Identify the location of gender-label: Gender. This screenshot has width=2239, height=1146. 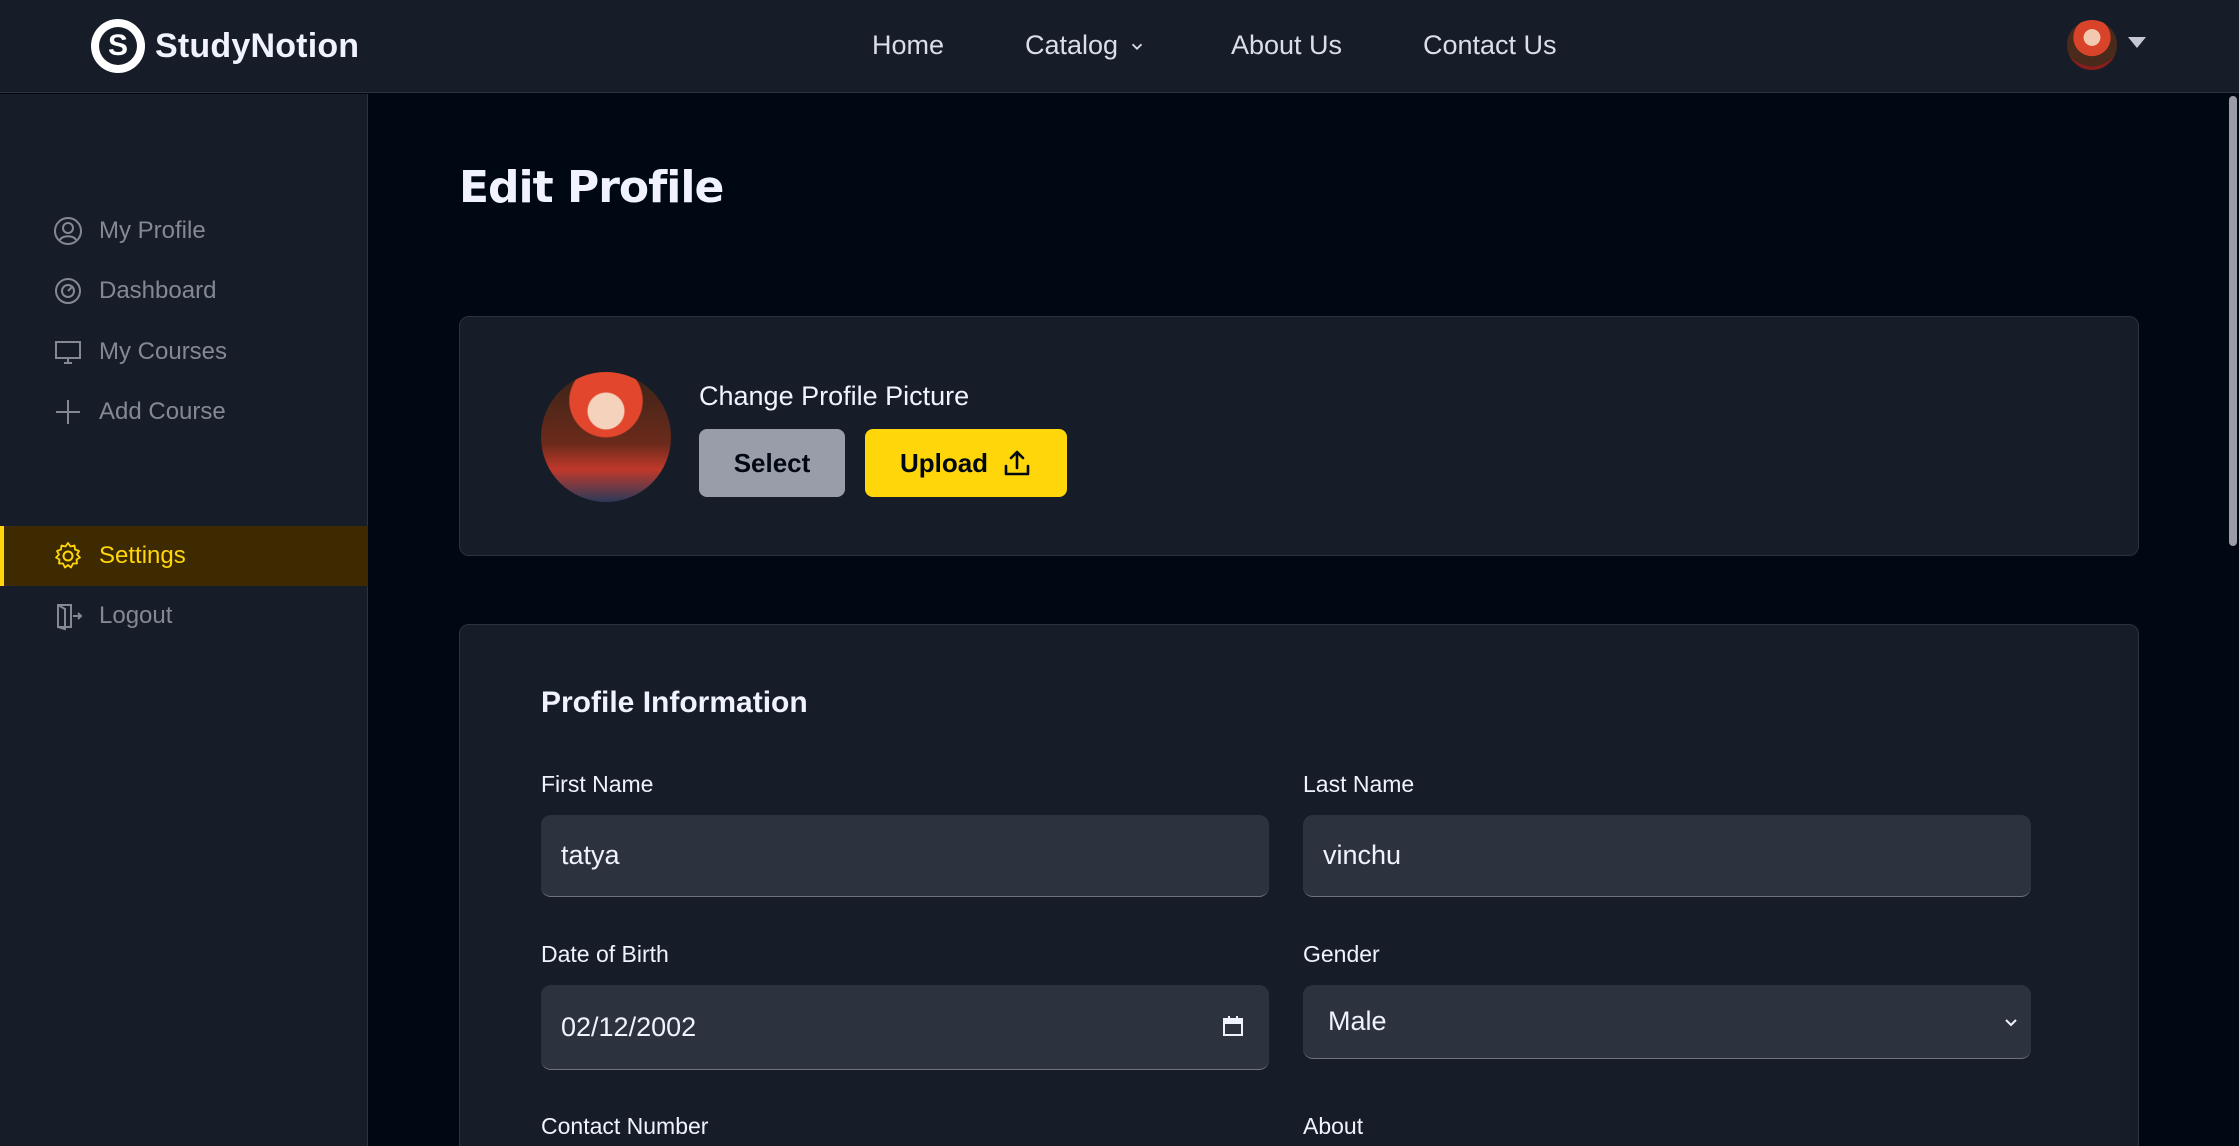
(1341, 954).